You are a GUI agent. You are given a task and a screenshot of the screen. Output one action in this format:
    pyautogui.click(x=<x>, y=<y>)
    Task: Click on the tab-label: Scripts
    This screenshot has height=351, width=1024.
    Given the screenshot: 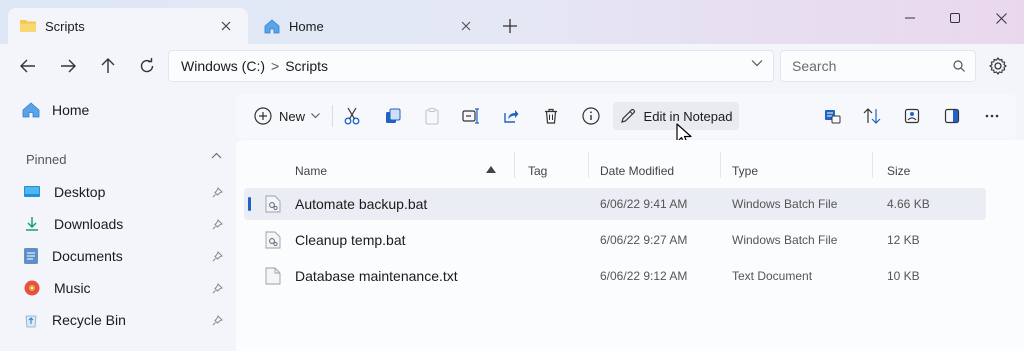 What is the action you would take?
    pyautogui.click(x=65, y=26)
    